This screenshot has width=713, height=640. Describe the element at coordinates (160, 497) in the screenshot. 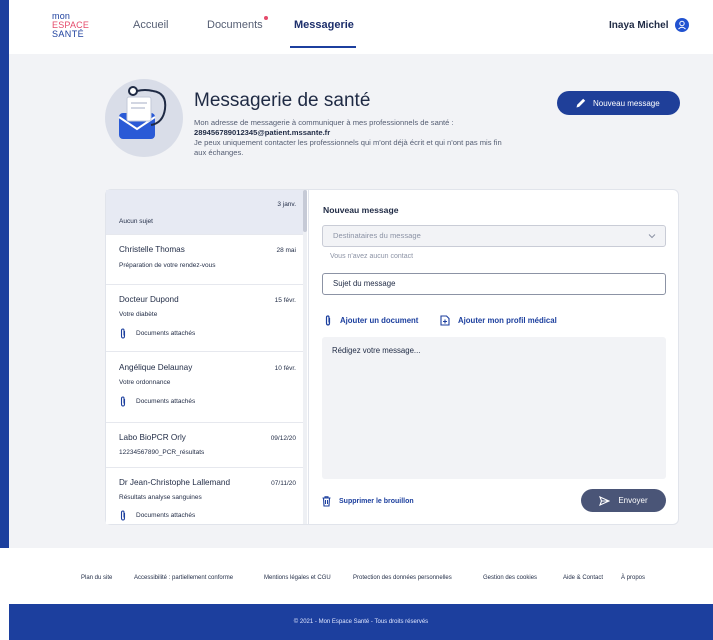

I see `message-subject: Résultats analyse sanguines` at that location.